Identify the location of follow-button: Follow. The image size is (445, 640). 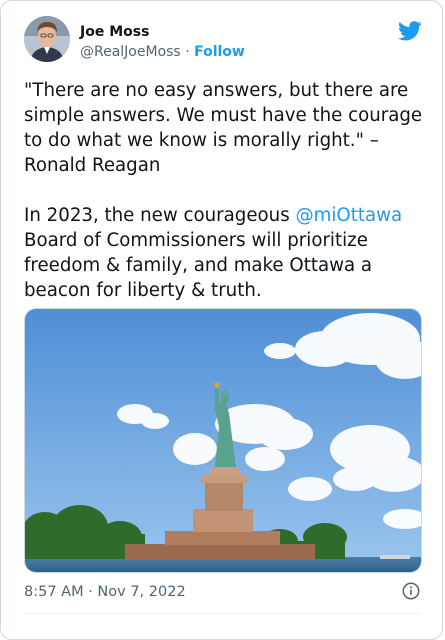
(219, 52).